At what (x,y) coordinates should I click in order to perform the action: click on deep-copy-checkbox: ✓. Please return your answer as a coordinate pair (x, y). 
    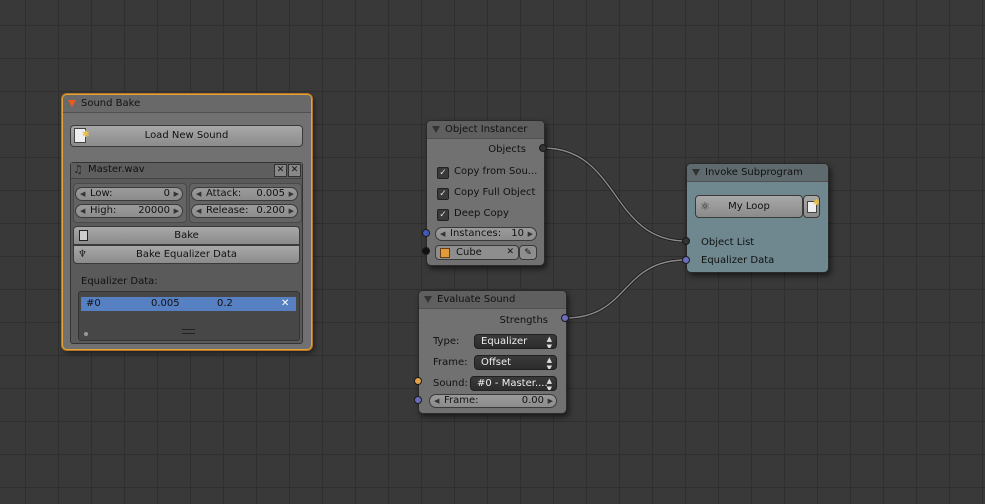
    Looking at the image, I should click on (443, 215).